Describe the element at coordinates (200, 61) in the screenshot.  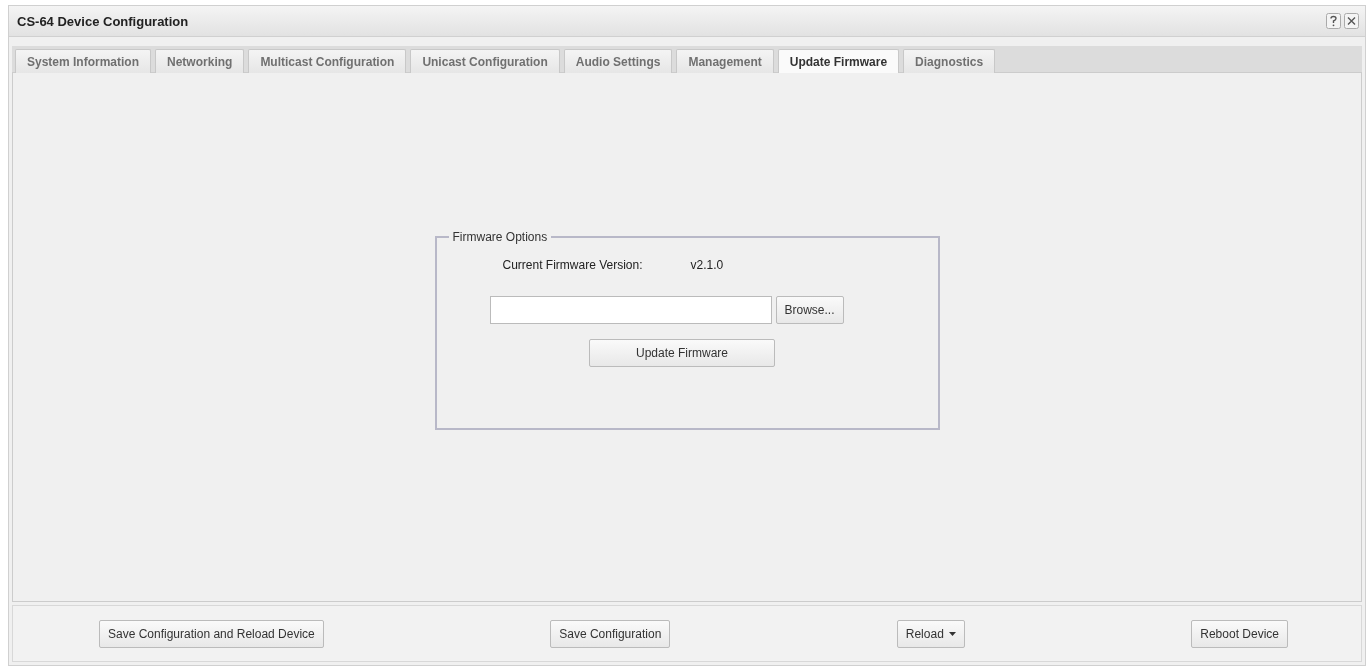
I see `tab: Networking` at that location.